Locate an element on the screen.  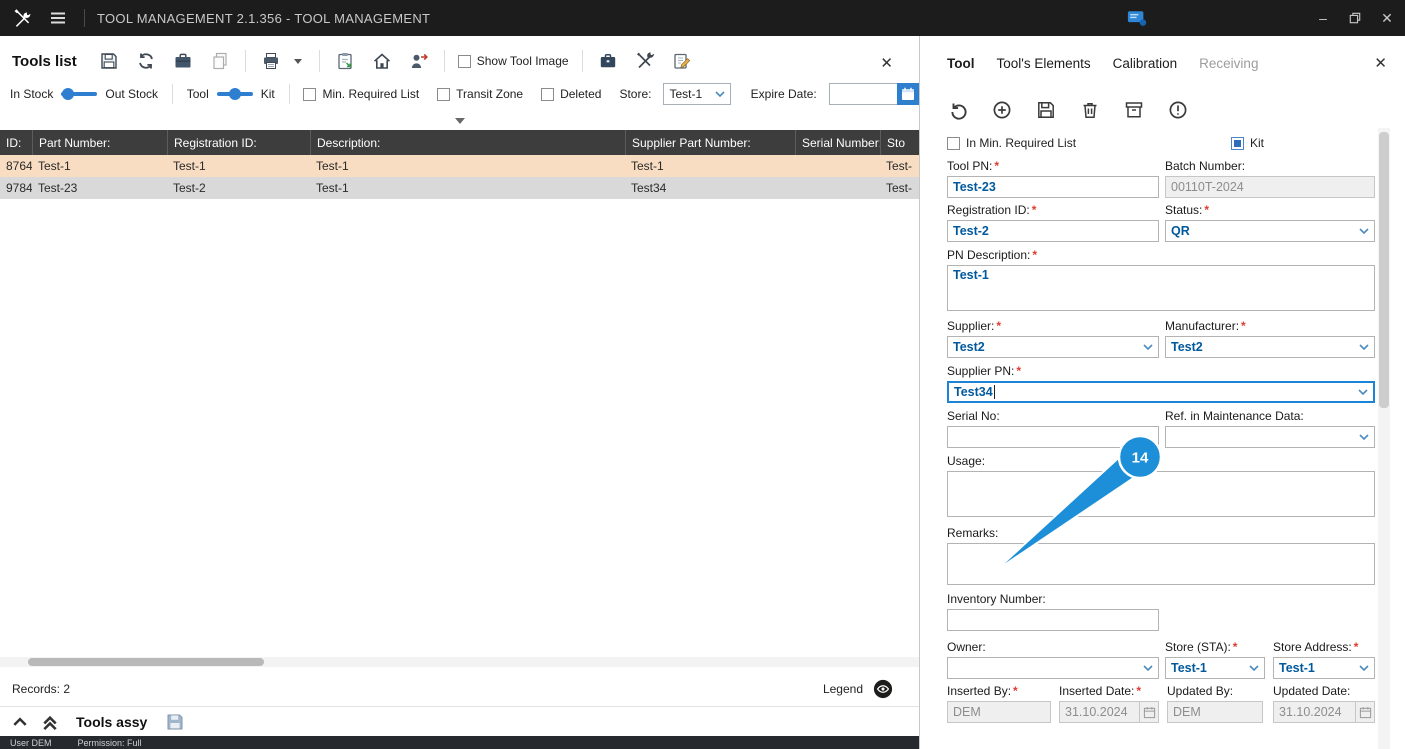
column-header-part-number: Part Number: is located at coordinates (99, 142).